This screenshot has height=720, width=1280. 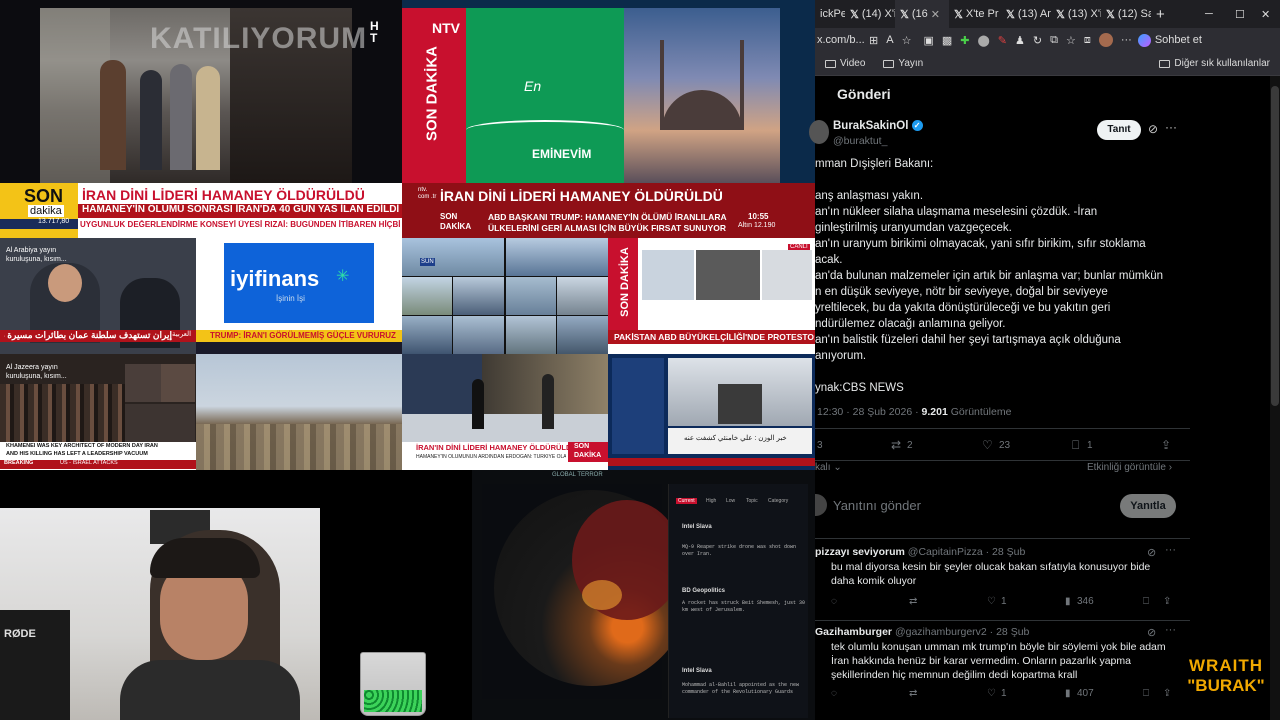 What do you see at coordinates (1026, 14) in the screenshot?
I see `browser-tab: 𝕏 (13) An` at bounding box center [1026, 14].